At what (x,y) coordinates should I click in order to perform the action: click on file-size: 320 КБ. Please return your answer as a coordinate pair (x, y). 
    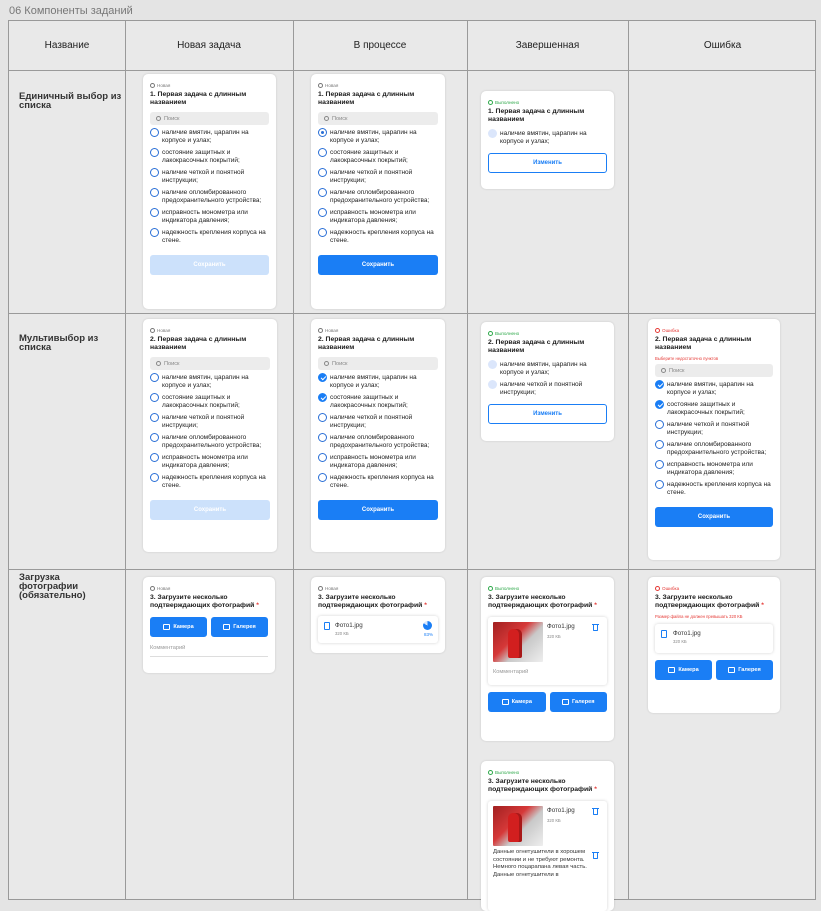
    Looking at the image, I should click on (680, 641).